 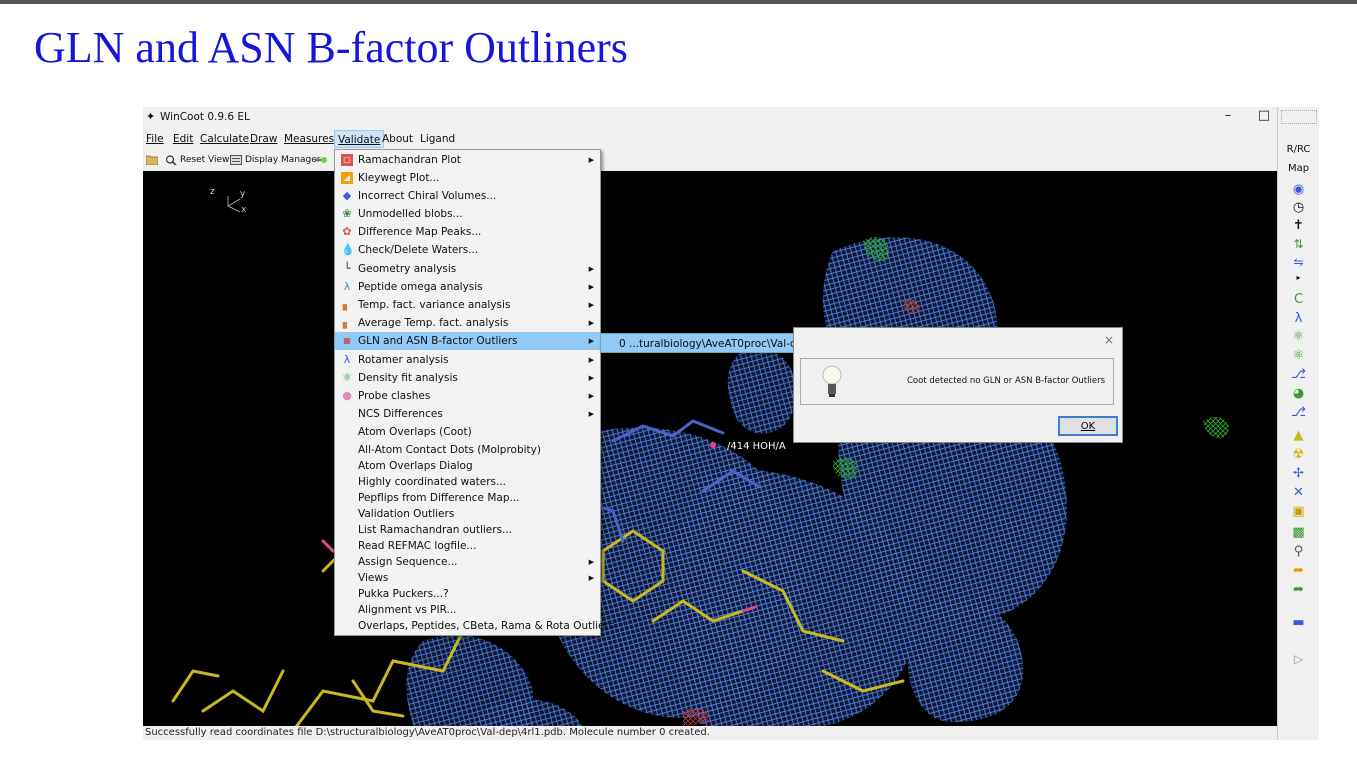 I want to click on arrow-right-icon, so click(x=321, y=159).